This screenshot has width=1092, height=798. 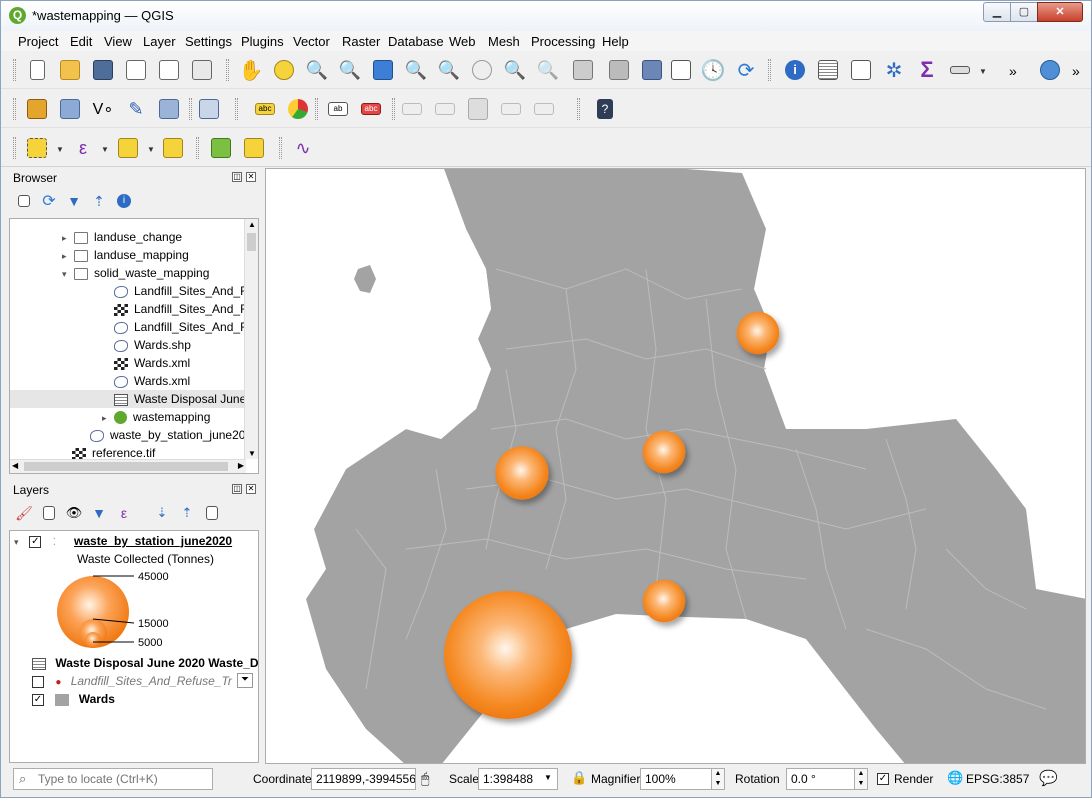 What do you see at coordinates (145, 663) in the screenshot?
I see `layer-row-waste-disposal: Waste Disposal June 2020 Waste_Dis` at bounding box center [145, 663].